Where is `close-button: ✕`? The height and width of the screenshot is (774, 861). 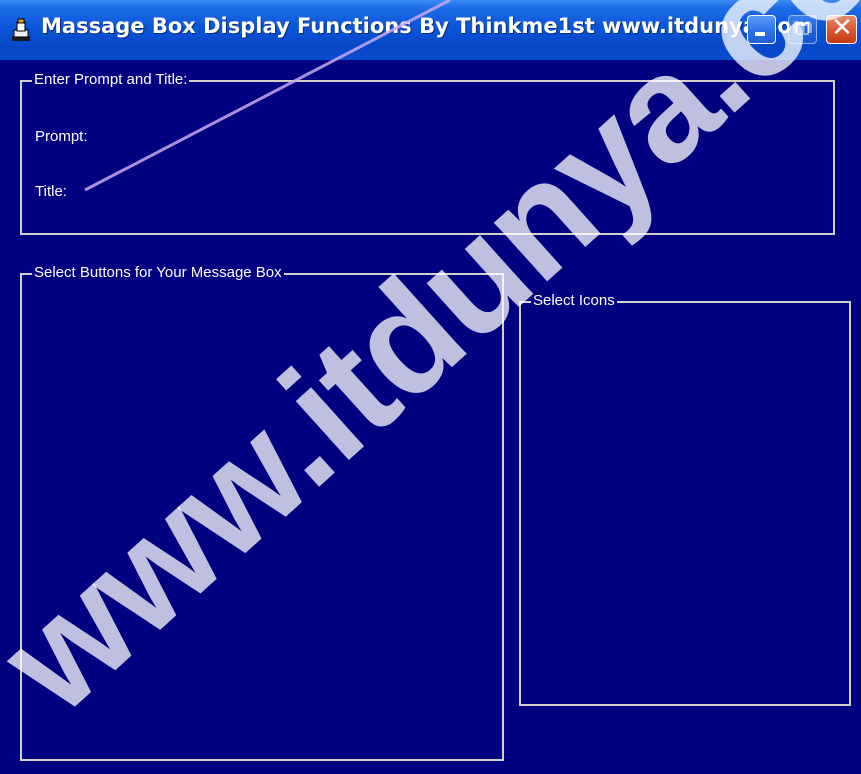
close-button: ✕ is located at coordinates (841, 28).